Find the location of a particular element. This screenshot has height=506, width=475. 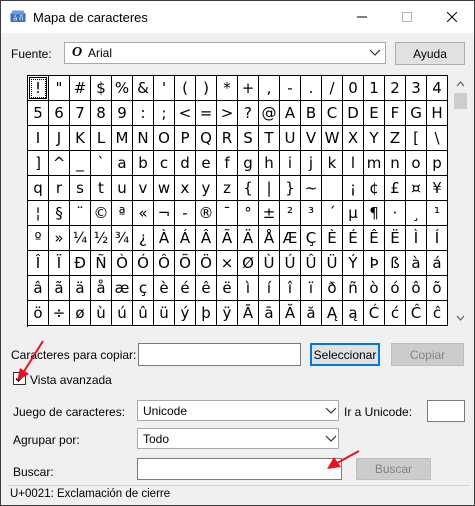

character-cell: ø is located at coordinates (80, 313).